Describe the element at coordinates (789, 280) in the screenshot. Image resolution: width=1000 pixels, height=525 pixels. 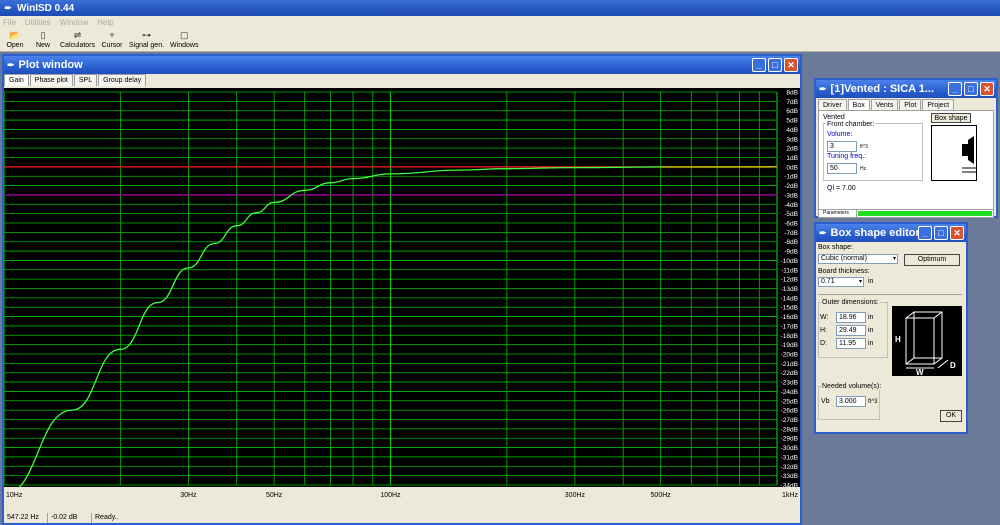
I see `y-tick-label: -12dB` at that location.